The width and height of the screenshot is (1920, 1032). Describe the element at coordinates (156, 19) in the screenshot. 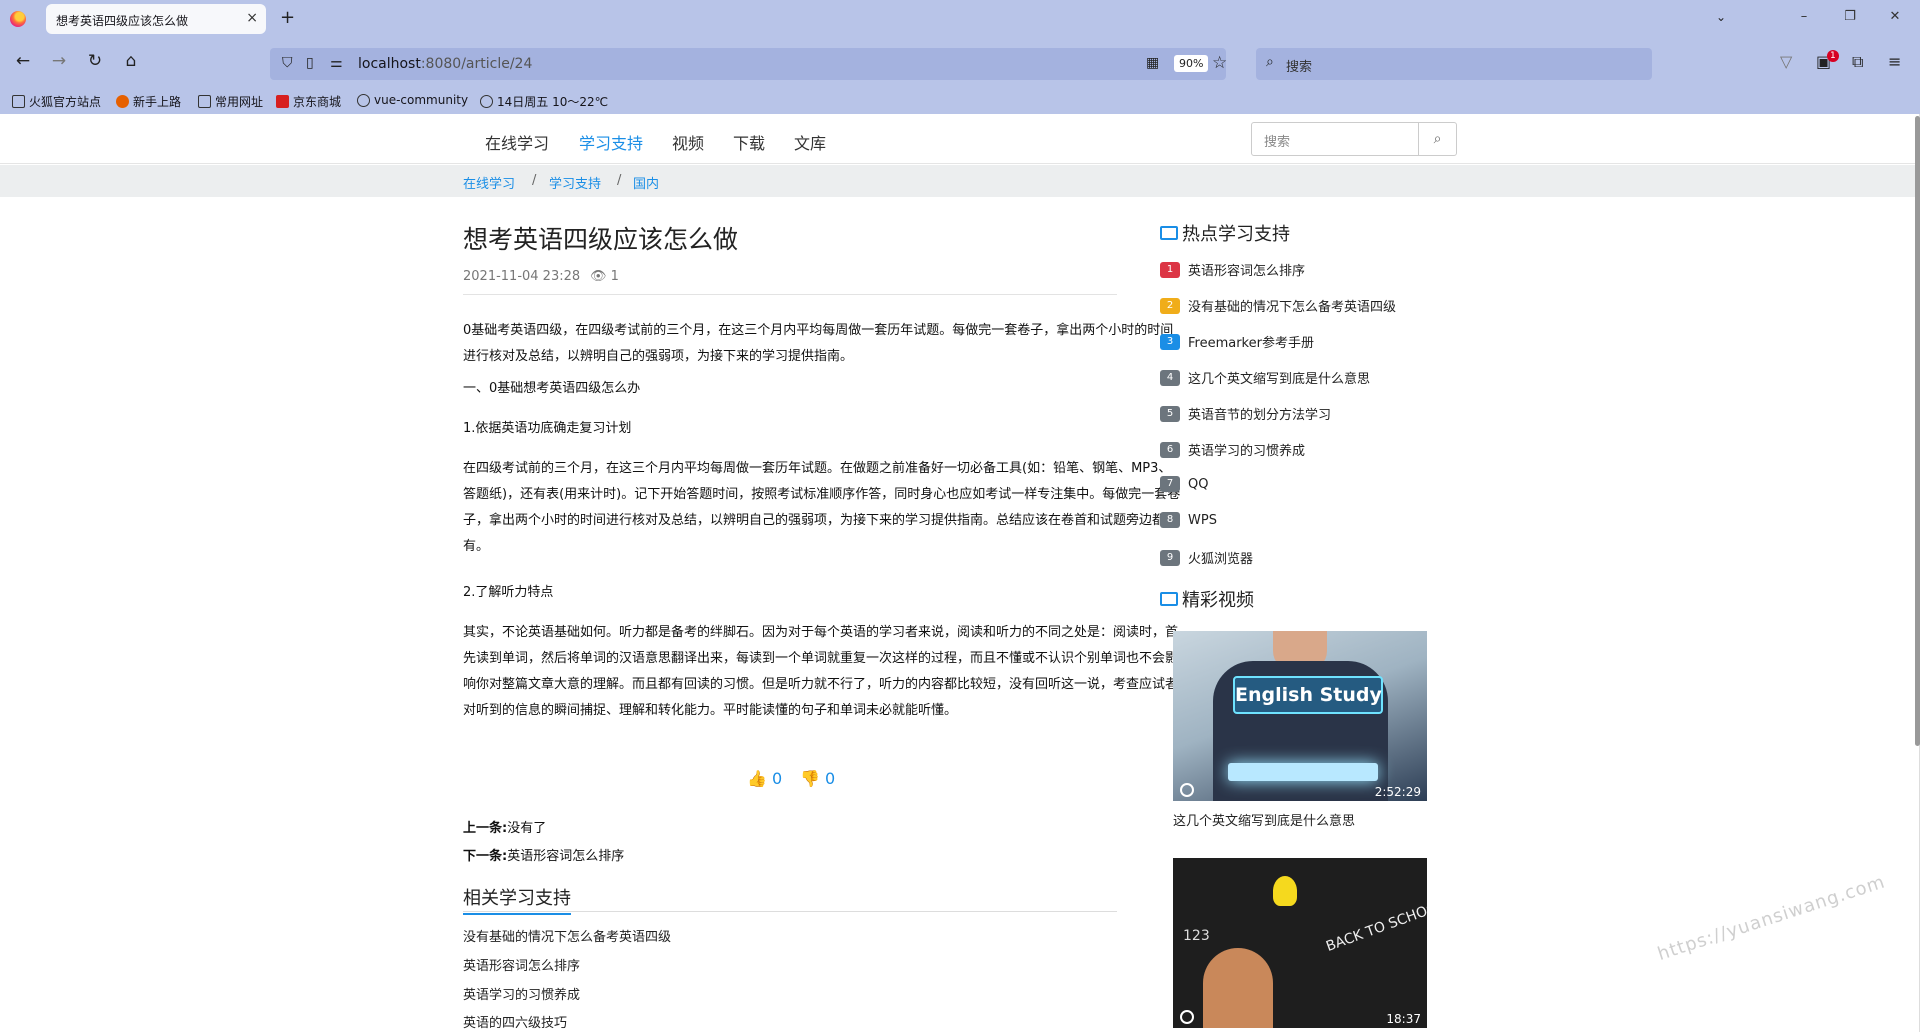

I see `browser-tab: 想考英语四级应该怎么做 ×` at that location.